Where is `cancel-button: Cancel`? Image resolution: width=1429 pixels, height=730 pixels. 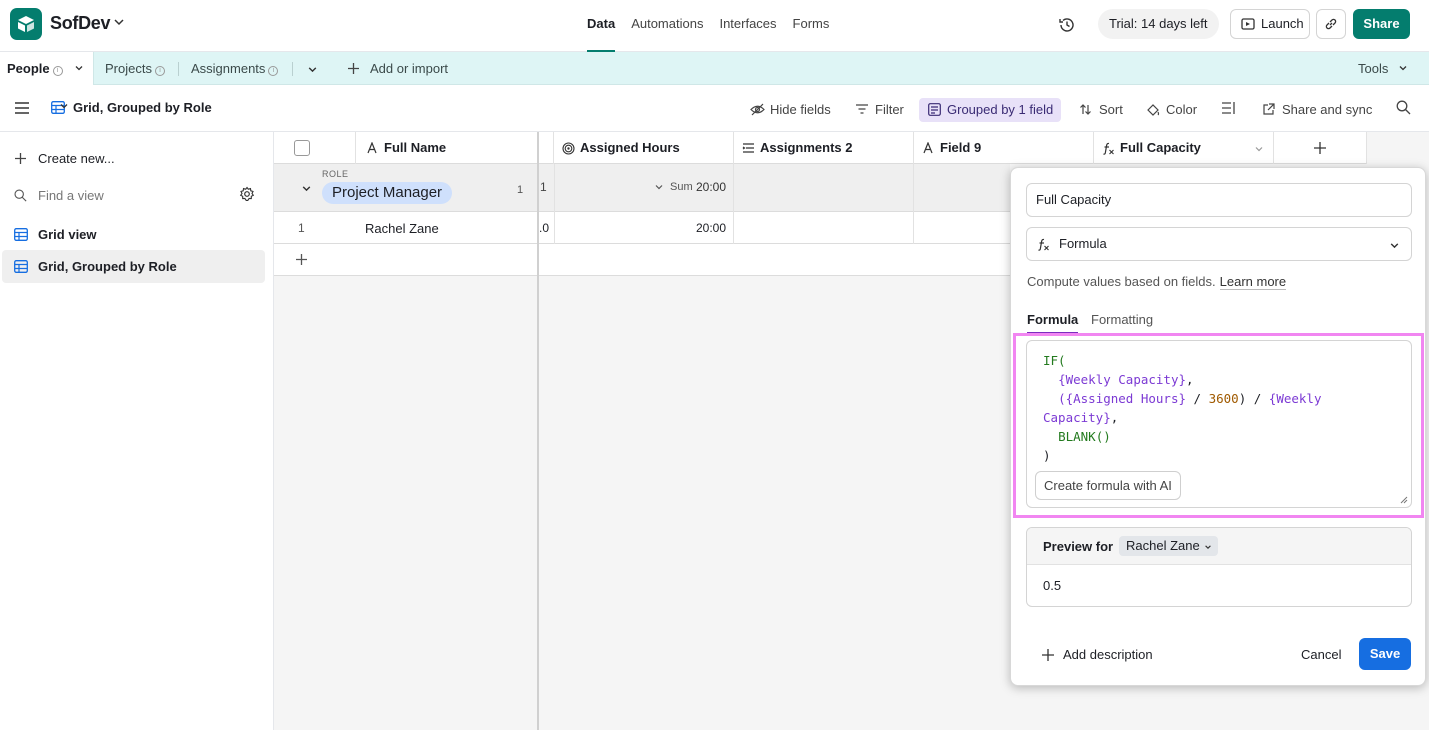 cancel-button: Cancel is located at coordinates (1321, 654).